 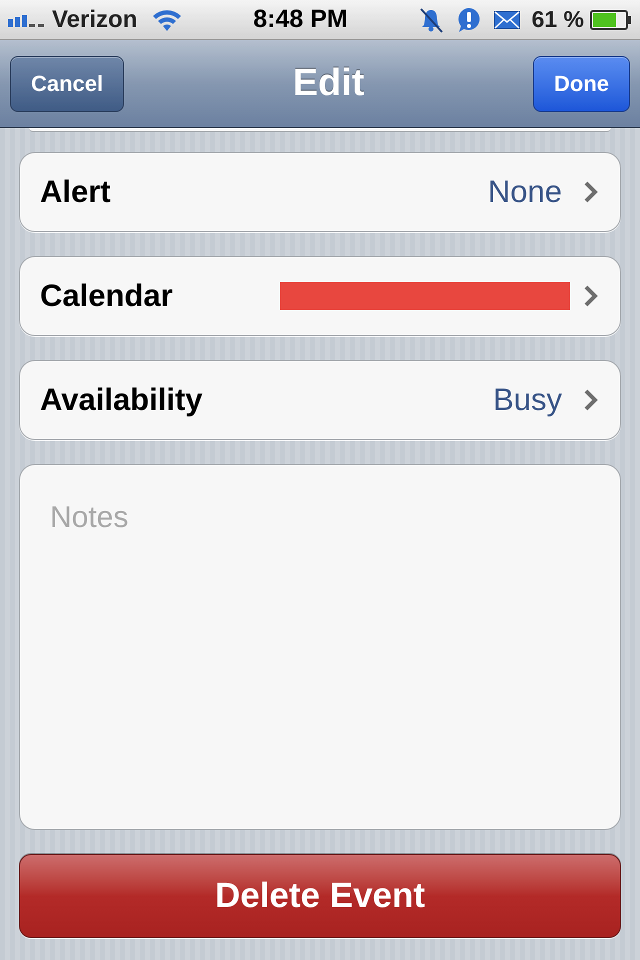 I want to click on mail-icon, so click(x=507, y=19).